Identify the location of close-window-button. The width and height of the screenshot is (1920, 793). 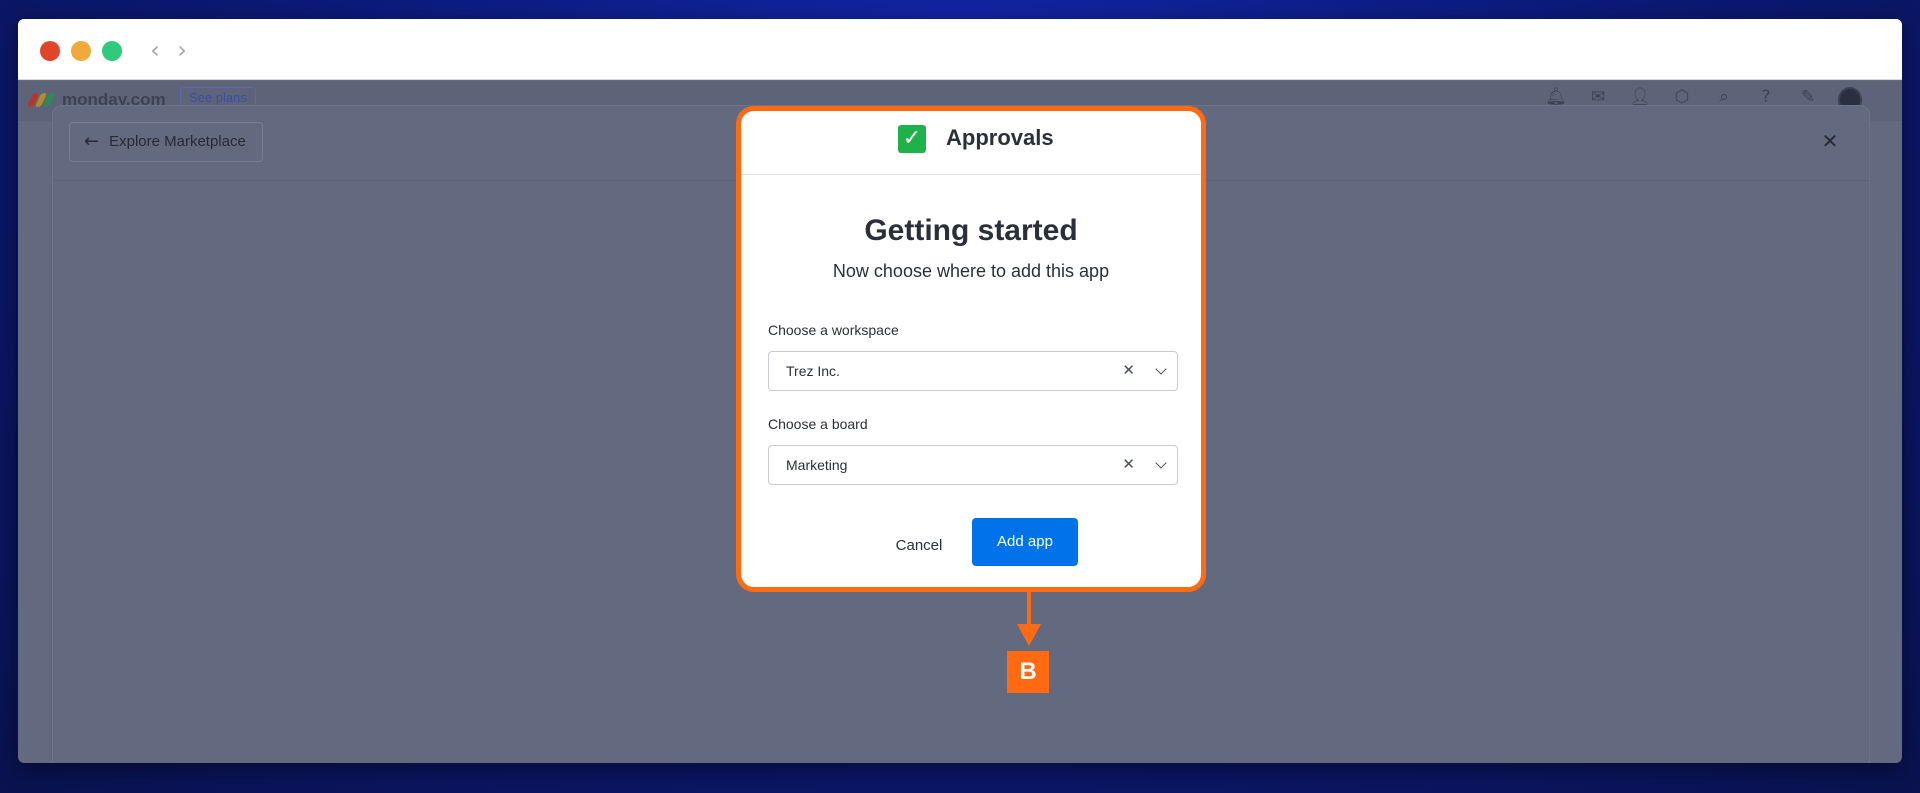
(50, 51).